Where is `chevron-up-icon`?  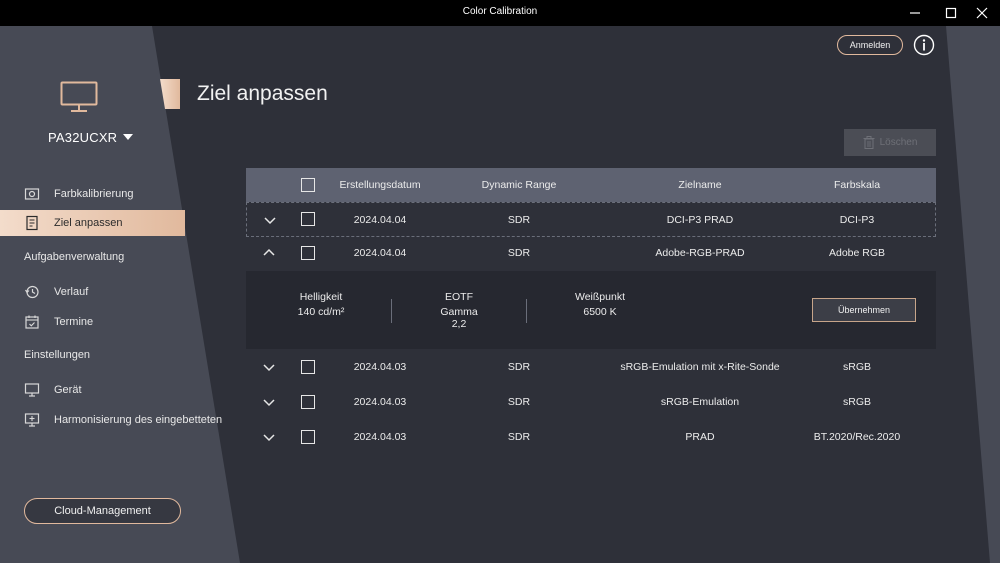
chevron-up-icon is located at coordinates (269, 253).